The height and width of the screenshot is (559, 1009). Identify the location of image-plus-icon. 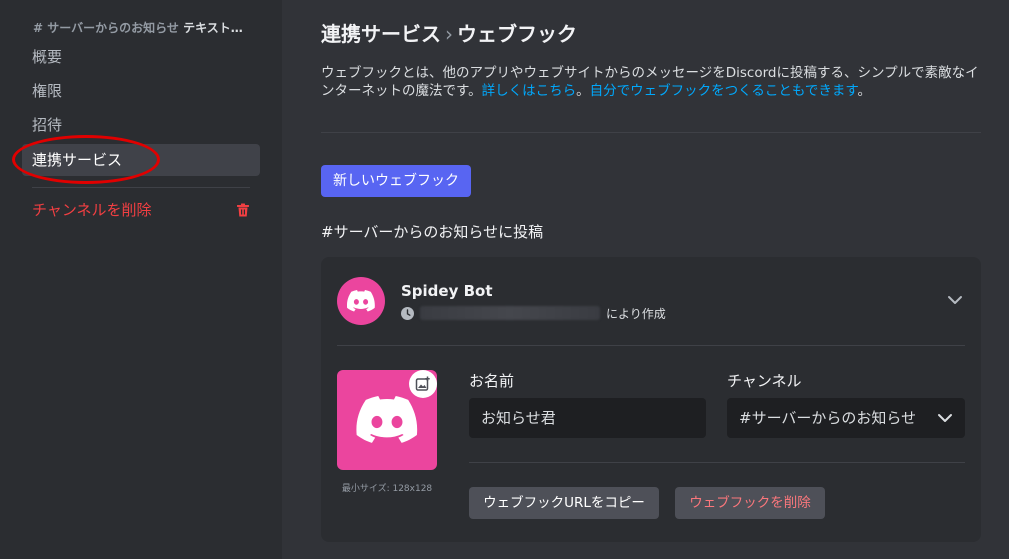
(422, 383).